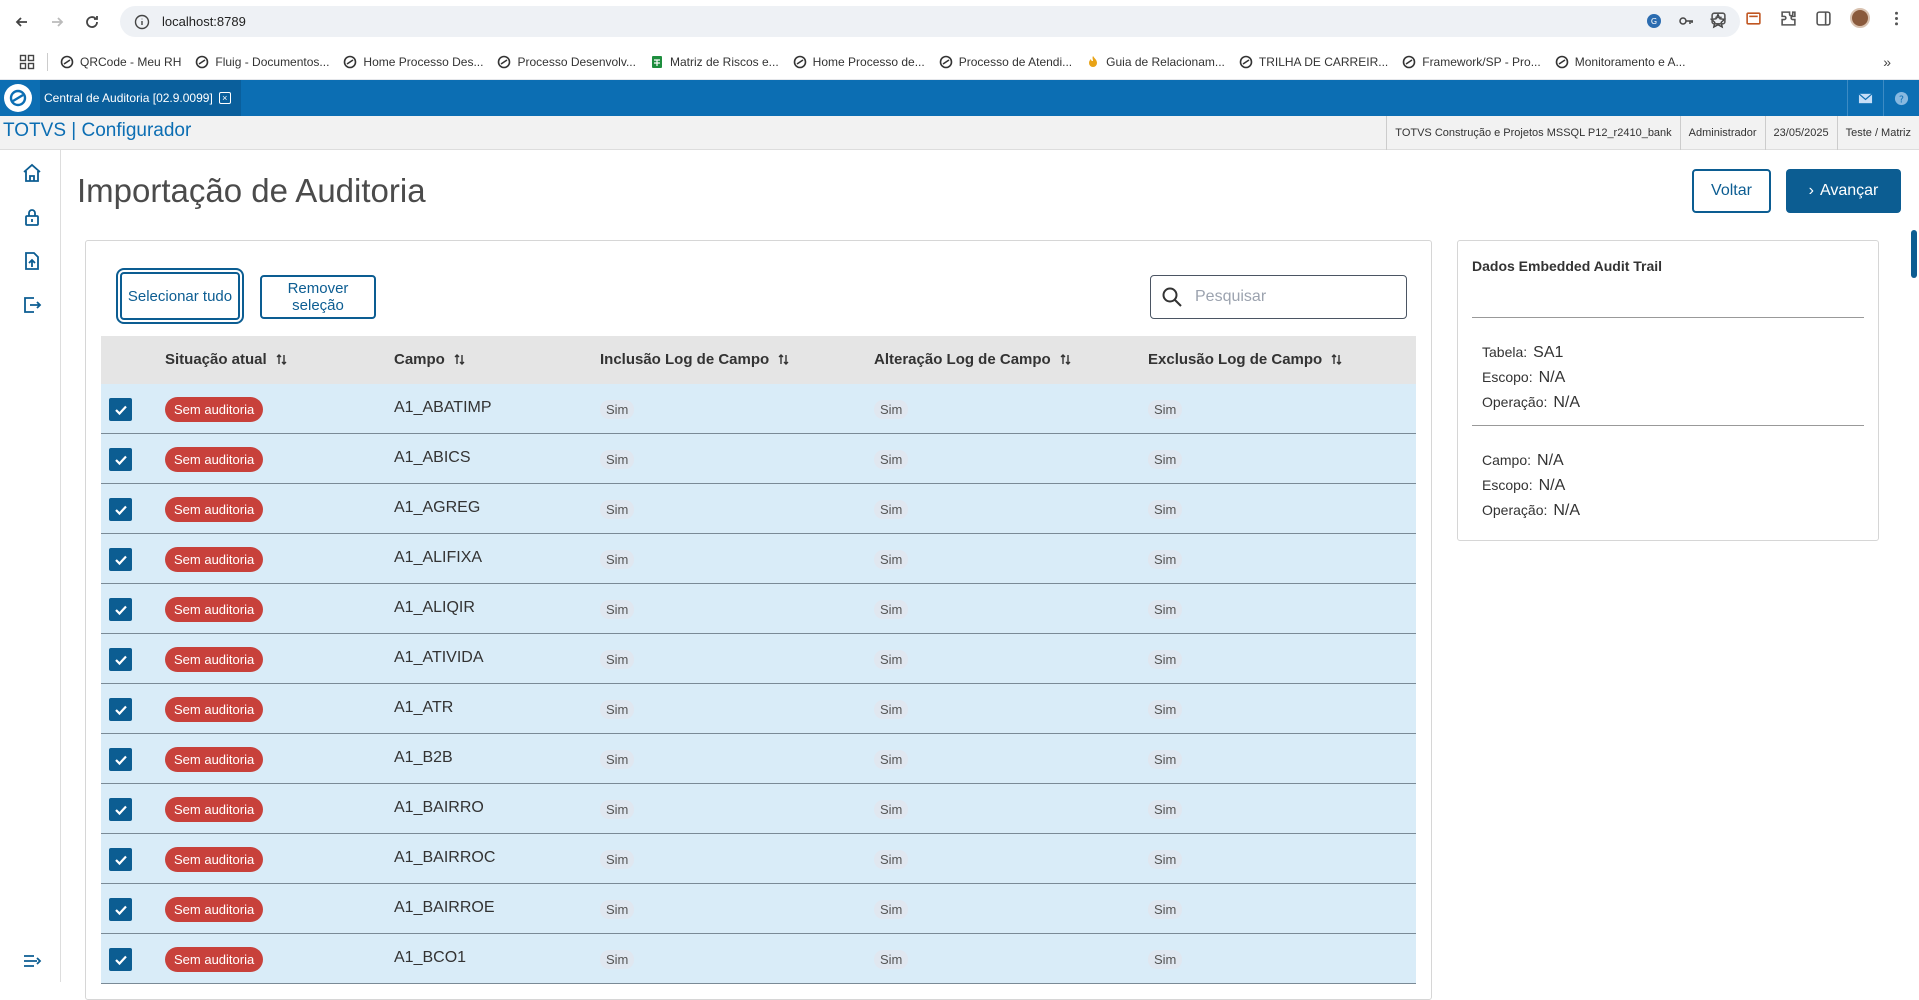 Image resolution: width=1919 pixels, height=1000 pixels. Describe the element at coordinates (1731, 191) in the screenshot. I see `back-button: Voltar` at that location.